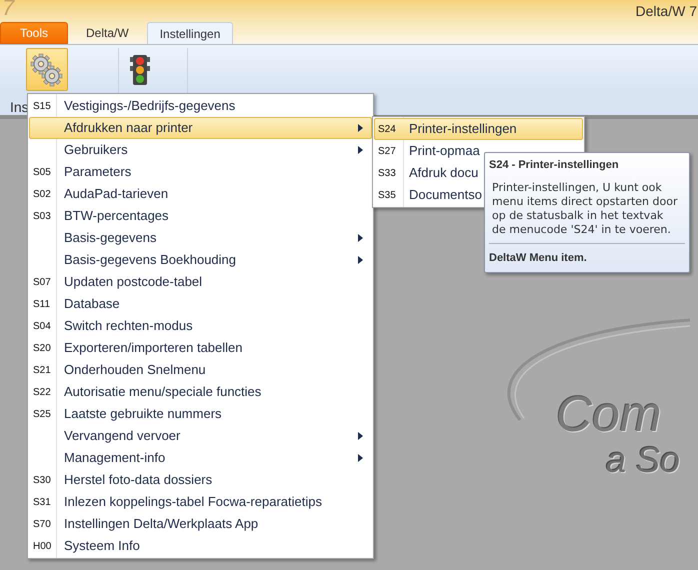 The image size is (698, 570). I want to click on menu-label: Autorisatie menu/speciale functies, so click(163, 392).